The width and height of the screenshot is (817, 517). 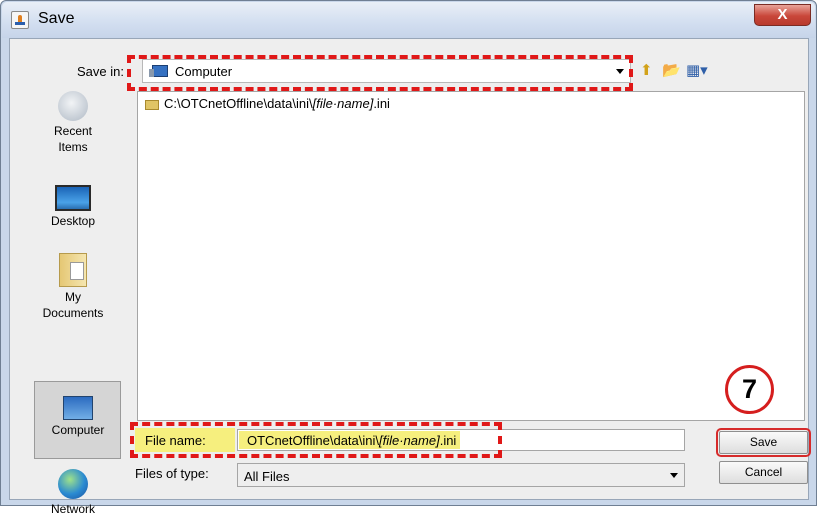 What do you see at coordinates (267, 476) in the screenshot?
I see `file-type-value: All Files` at bounding box center [267, 476].